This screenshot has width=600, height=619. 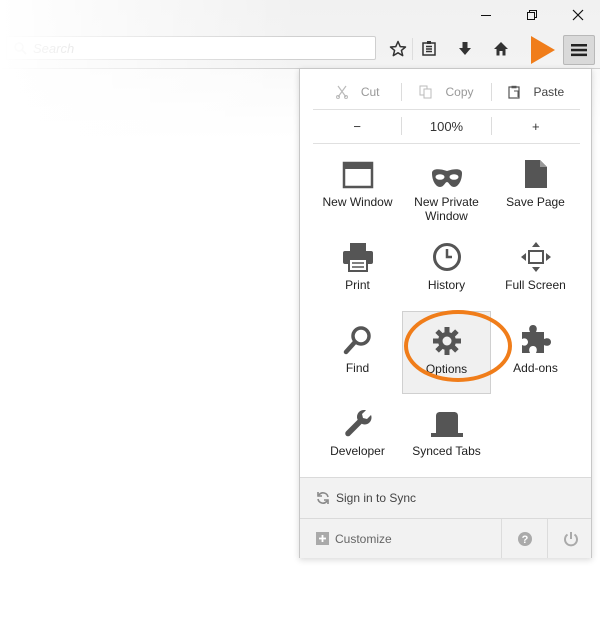 I want to click on tile-label: History, so click(x=446, y=285).